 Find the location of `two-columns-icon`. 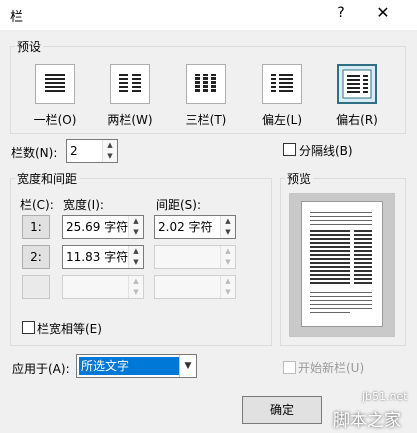

two-columns-icon is located at coordinates (130, 83).